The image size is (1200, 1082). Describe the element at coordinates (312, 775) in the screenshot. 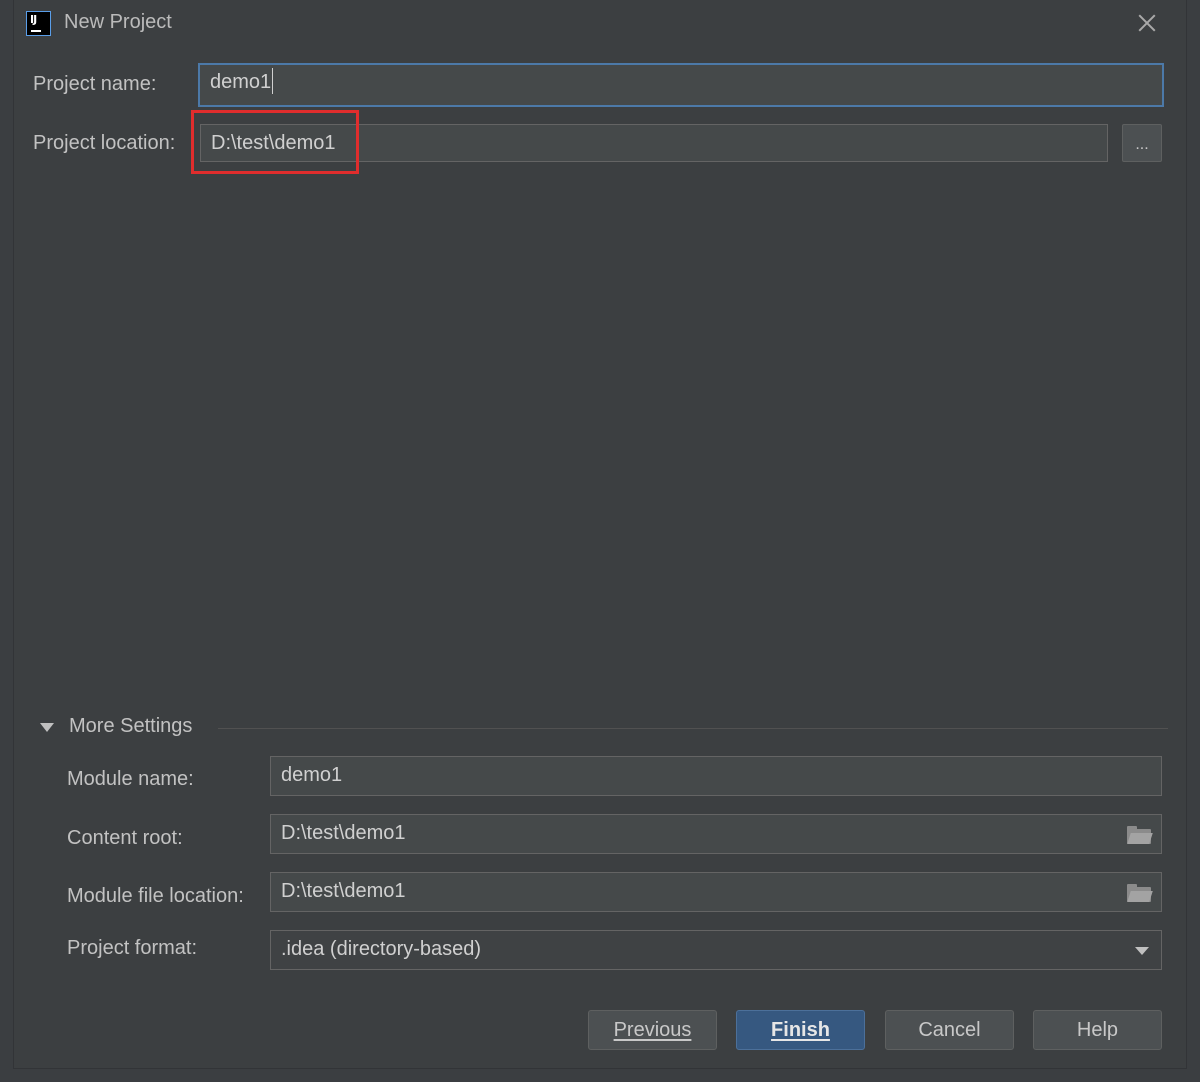

I see `module-name-value: demo1` at that location.